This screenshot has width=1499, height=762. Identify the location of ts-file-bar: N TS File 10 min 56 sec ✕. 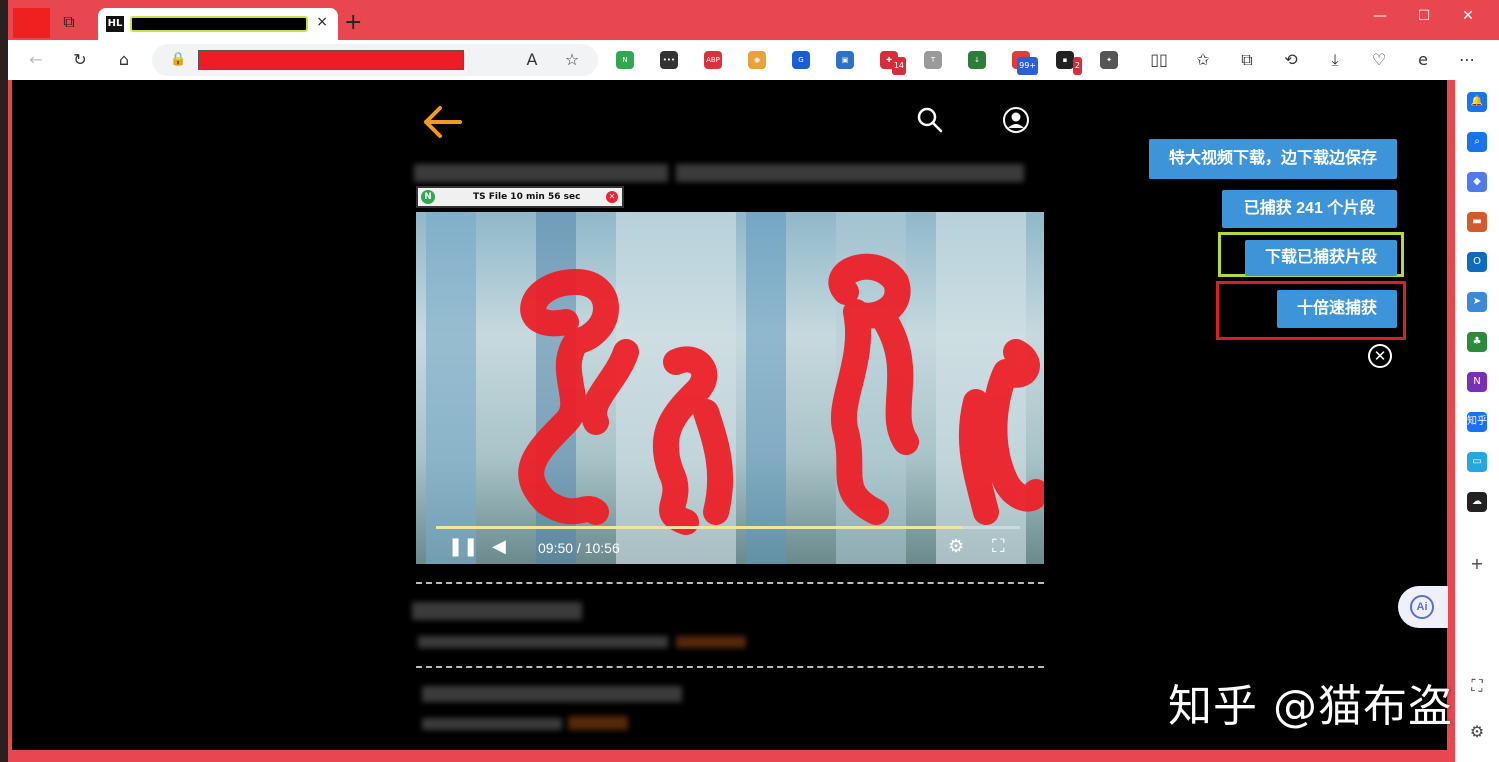
(520, 197).